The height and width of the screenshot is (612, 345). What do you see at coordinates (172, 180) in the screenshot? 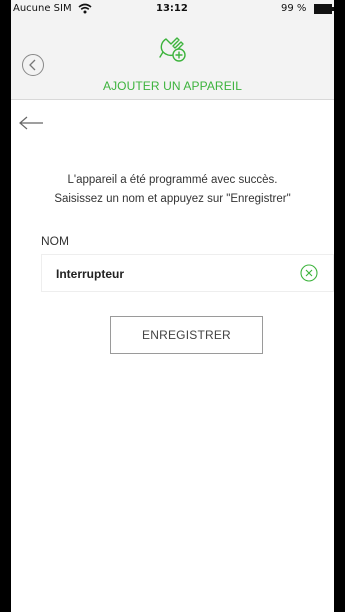
I see `success-message-line1: L'appareil a été programmé avec succès.` at bounding box center [172, 180].